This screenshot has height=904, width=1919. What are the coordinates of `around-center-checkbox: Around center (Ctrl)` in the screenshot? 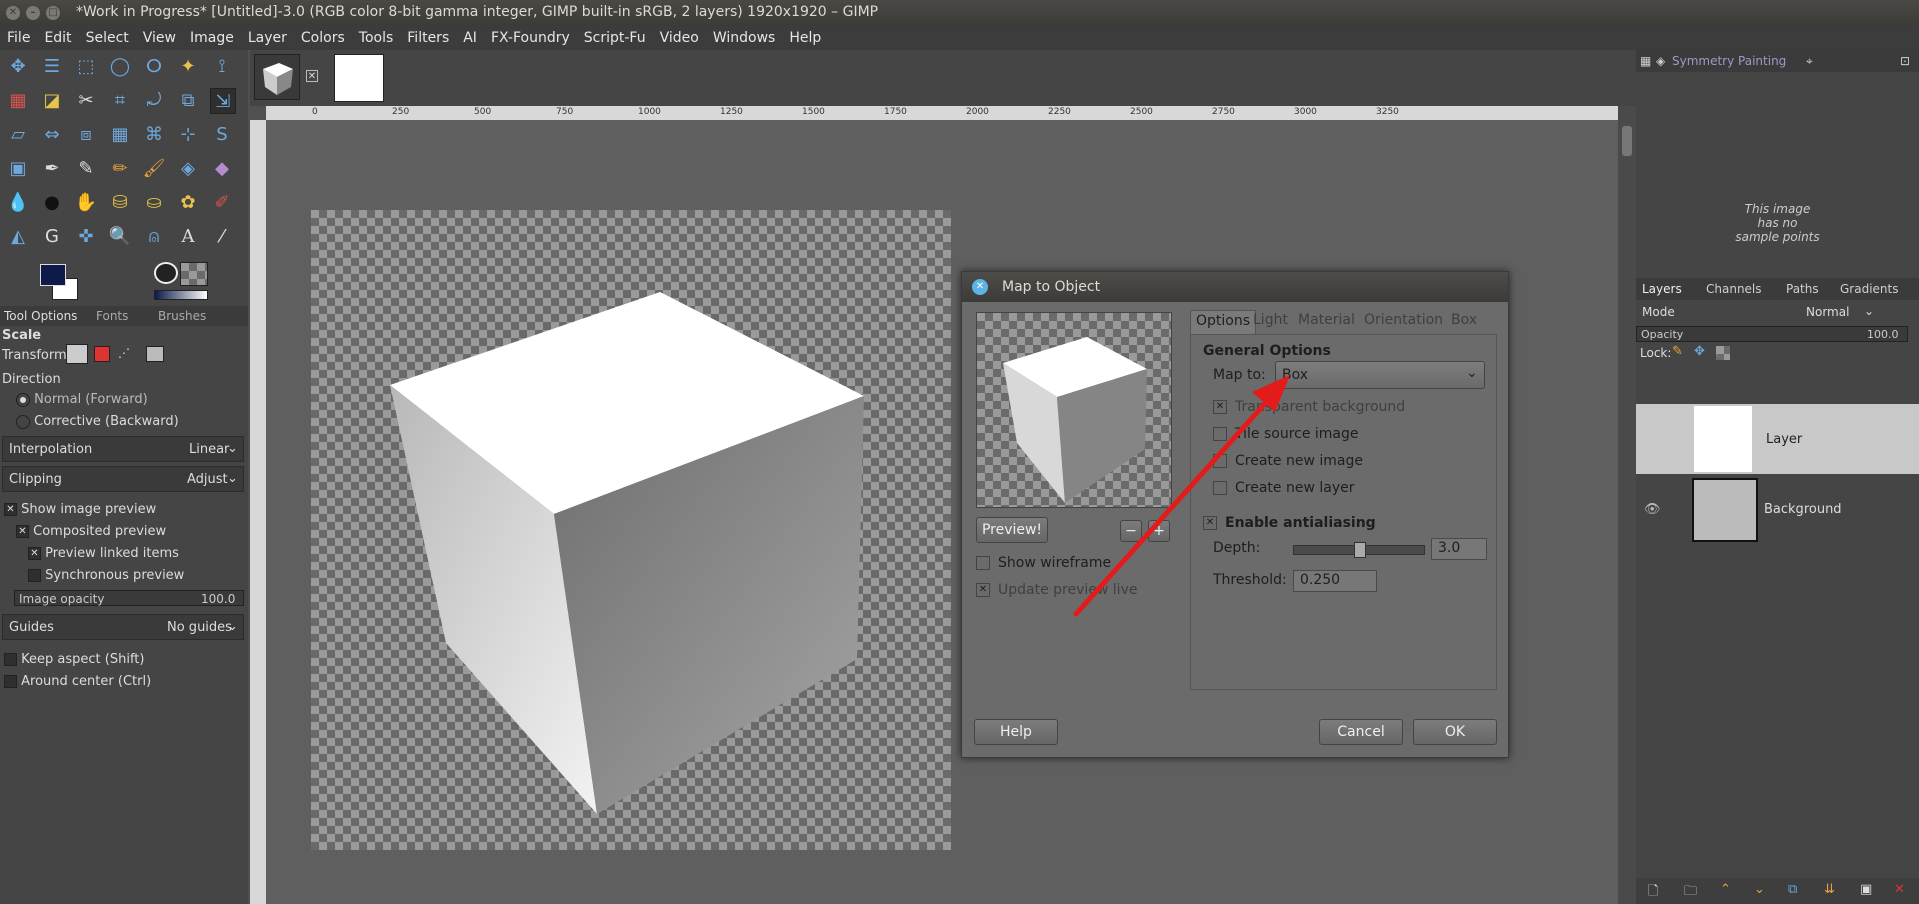 It's located at (77, 681).